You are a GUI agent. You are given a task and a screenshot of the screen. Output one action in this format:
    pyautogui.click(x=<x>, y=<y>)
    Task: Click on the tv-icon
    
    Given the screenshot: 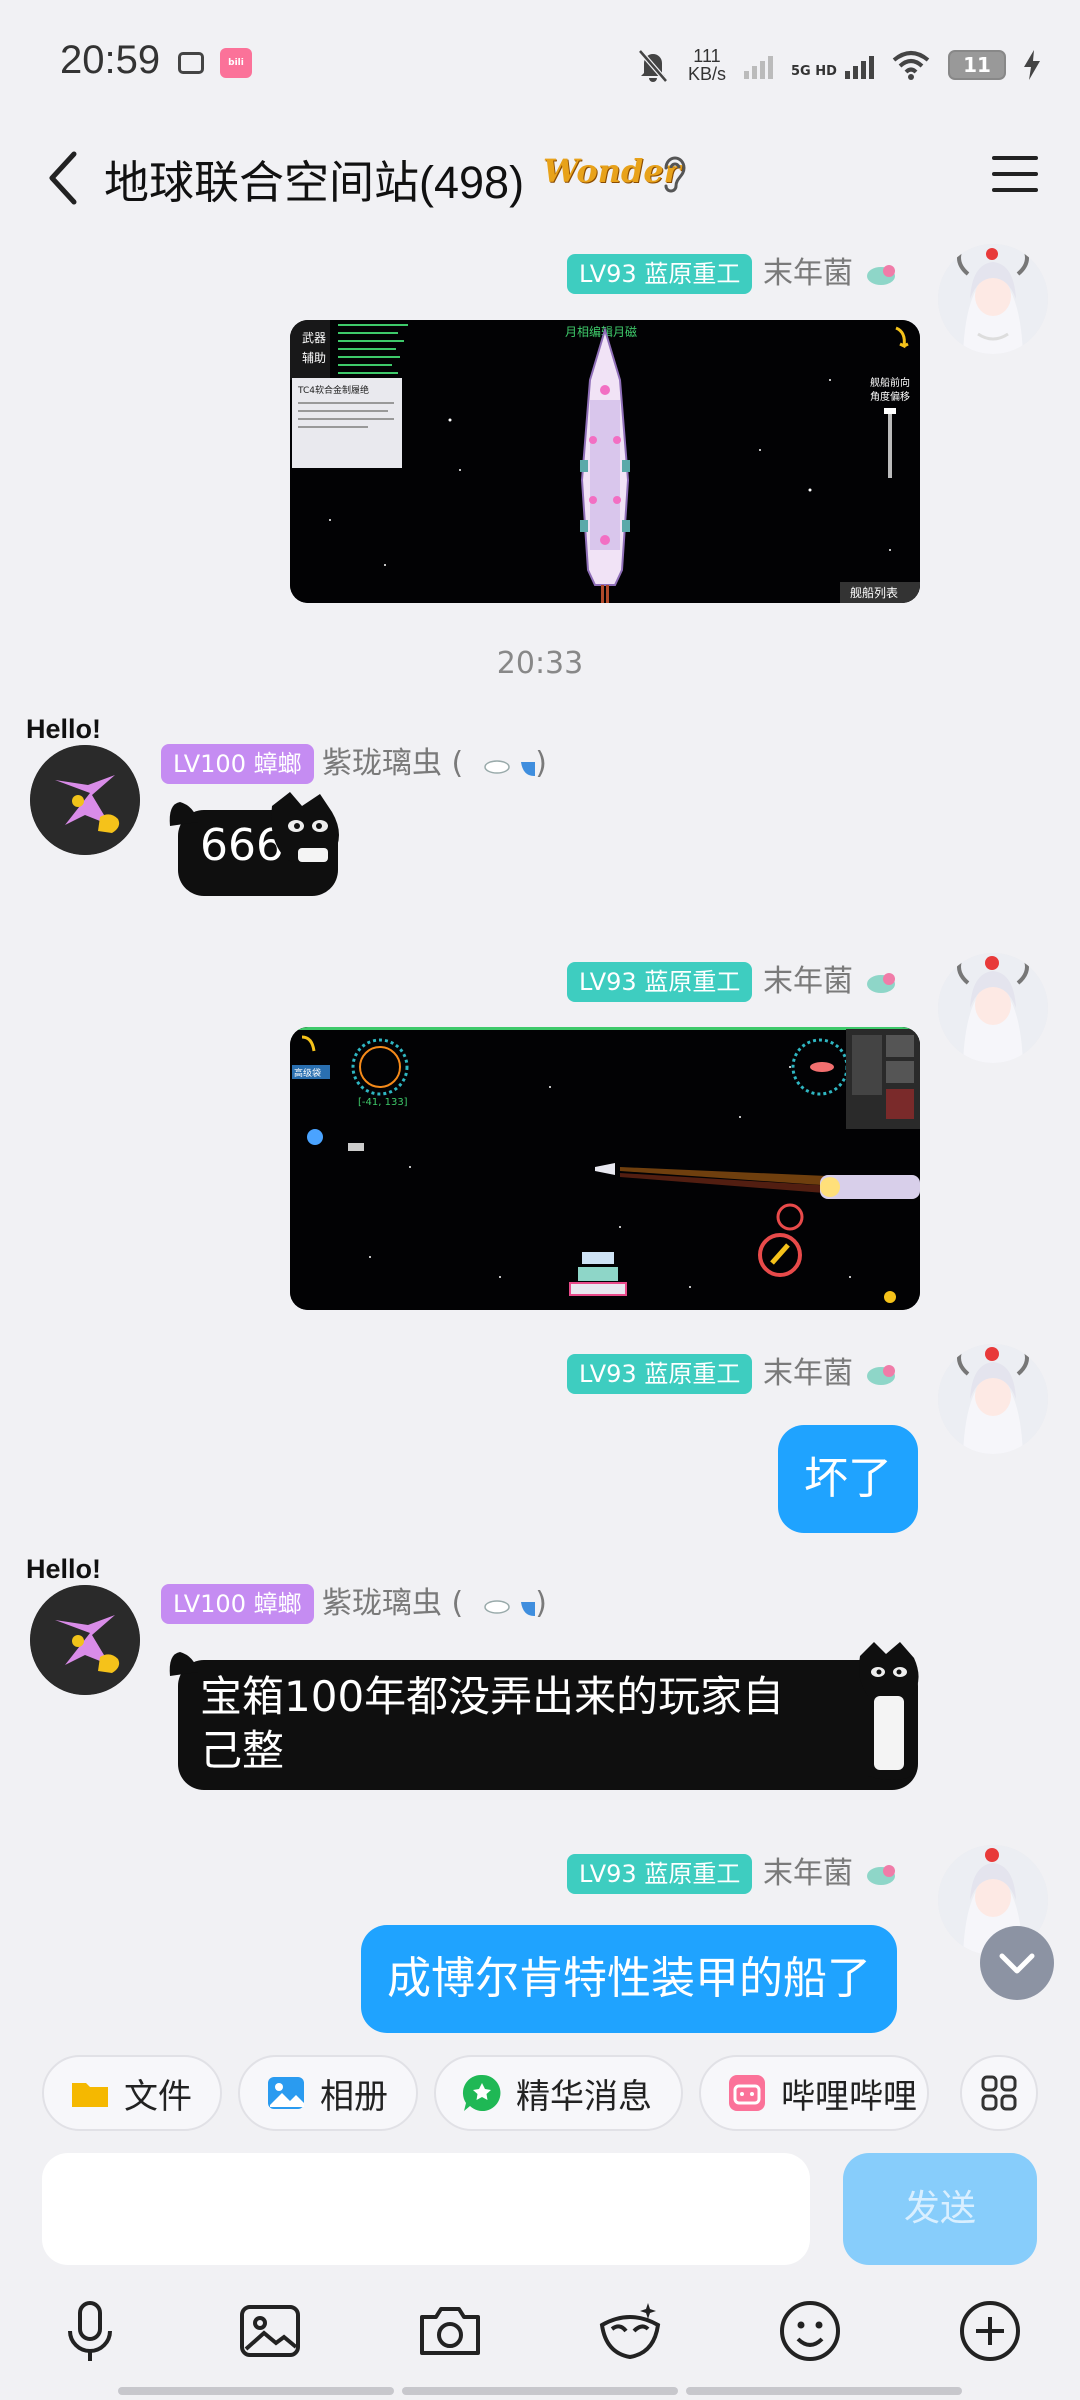 What is the action you would take?
    pyautogui.click(x=191, y=63)
    